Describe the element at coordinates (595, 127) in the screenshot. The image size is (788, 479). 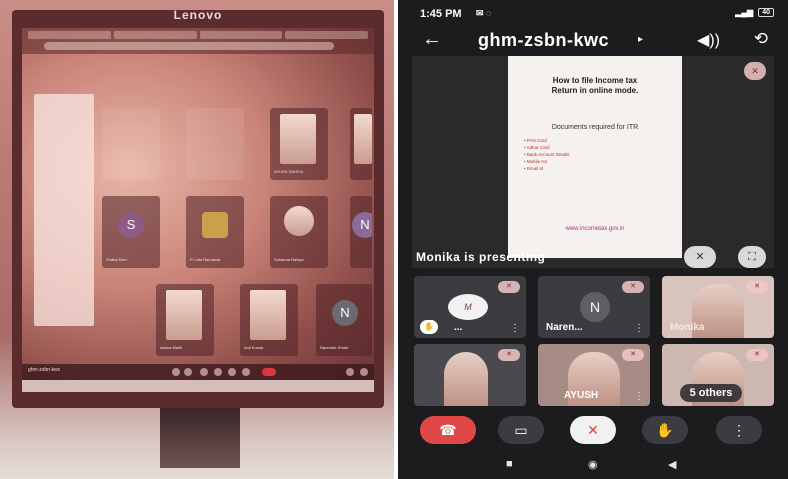
I see `slide-heading: Documents required for ITR` at that location.